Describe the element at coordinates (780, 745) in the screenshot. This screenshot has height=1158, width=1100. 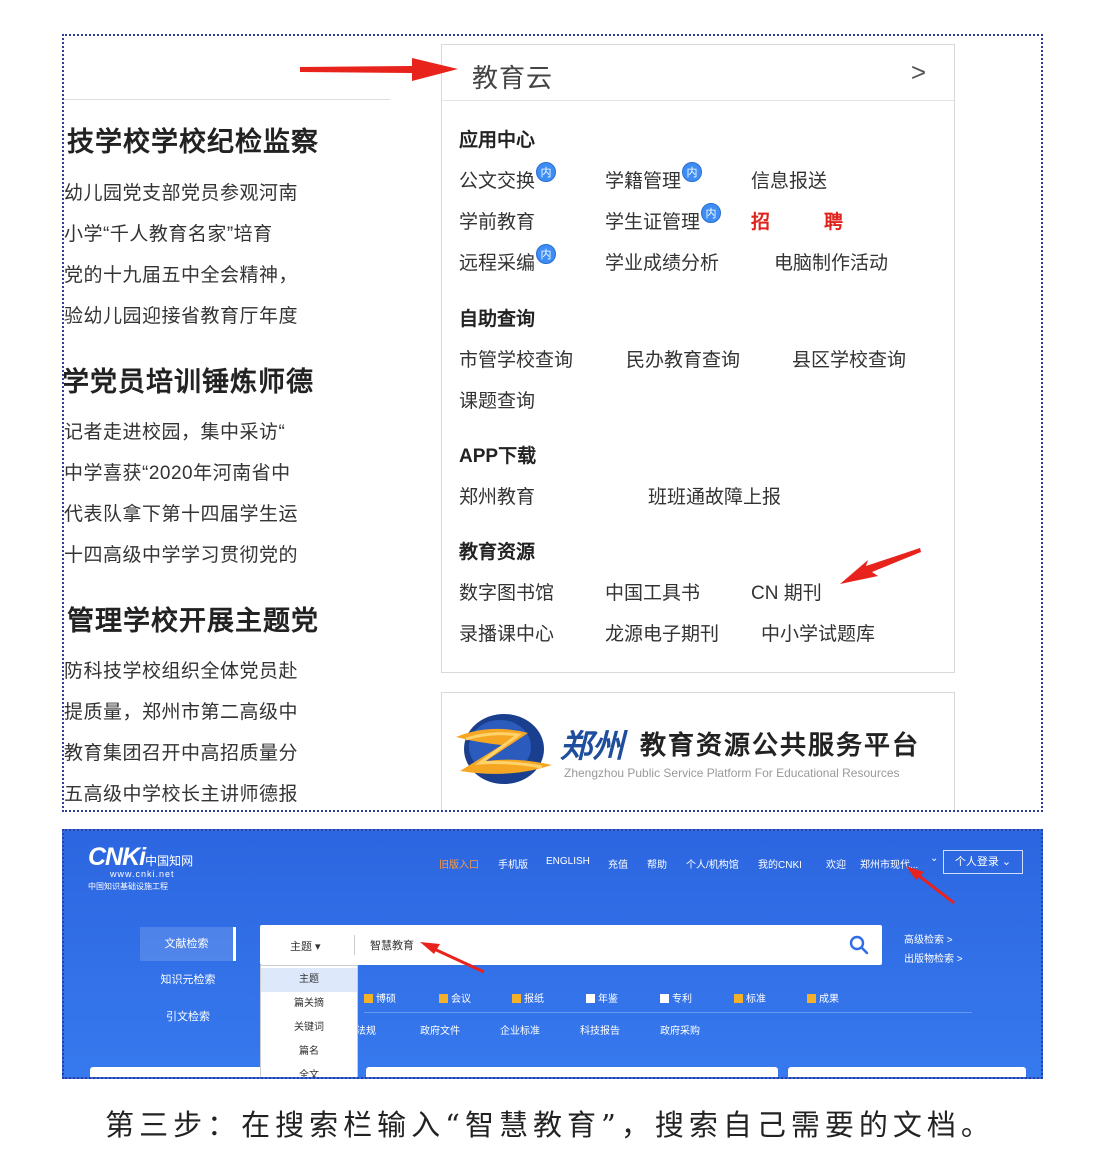
I see `platform-title: 教育资源公共服务平台` at that location.